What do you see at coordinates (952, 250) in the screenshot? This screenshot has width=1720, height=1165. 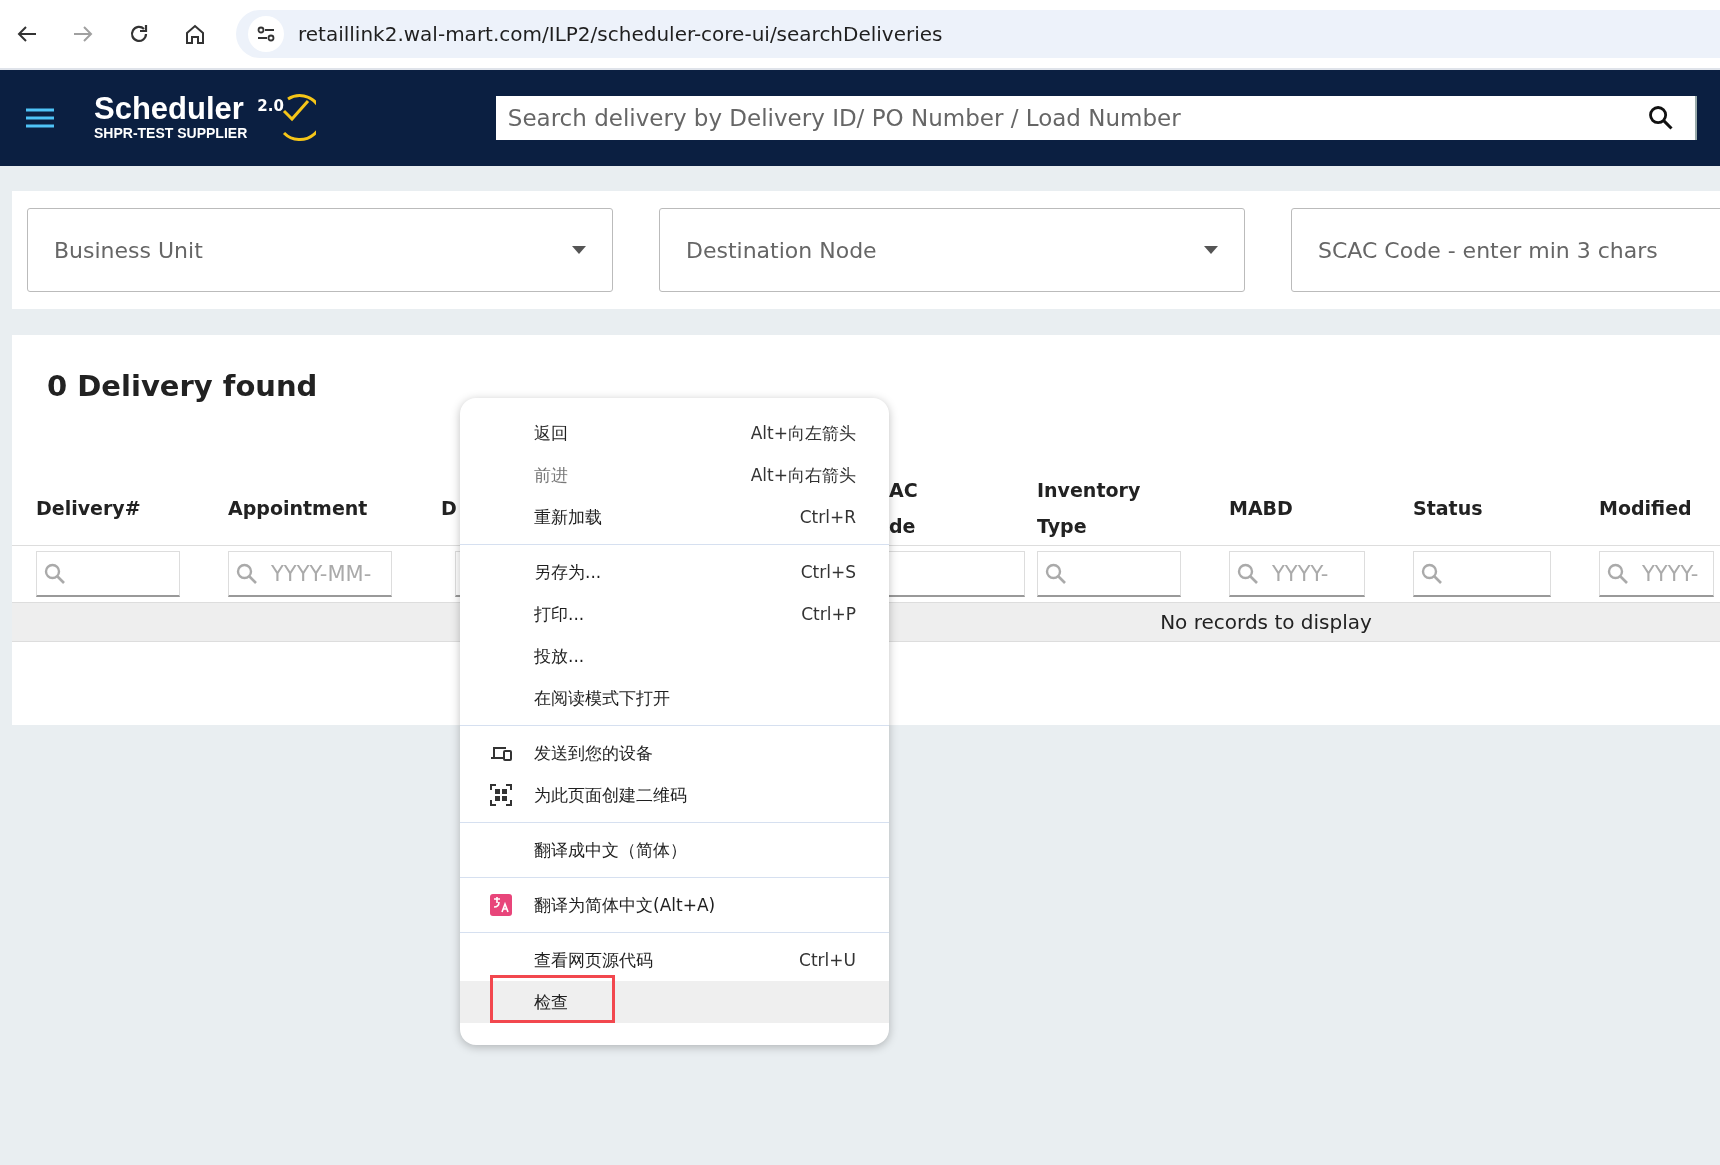 I see `dropdown-field: Destination Node` at bounding box center [952, 250].